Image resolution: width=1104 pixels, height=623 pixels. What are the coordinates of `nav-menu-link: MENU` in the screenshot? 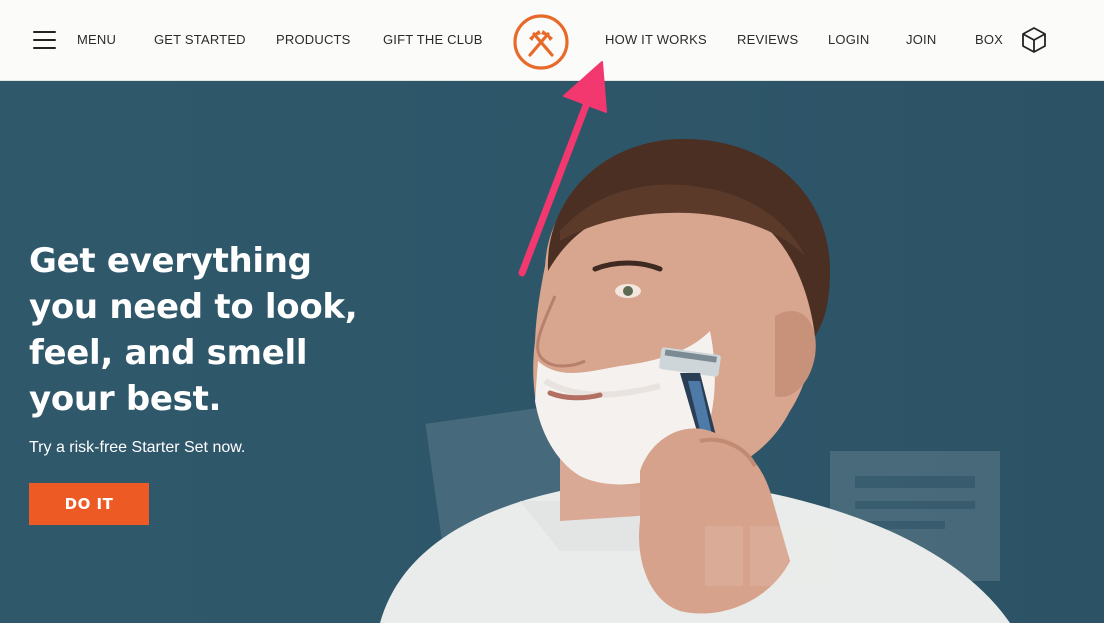 It's located at (96, 39).